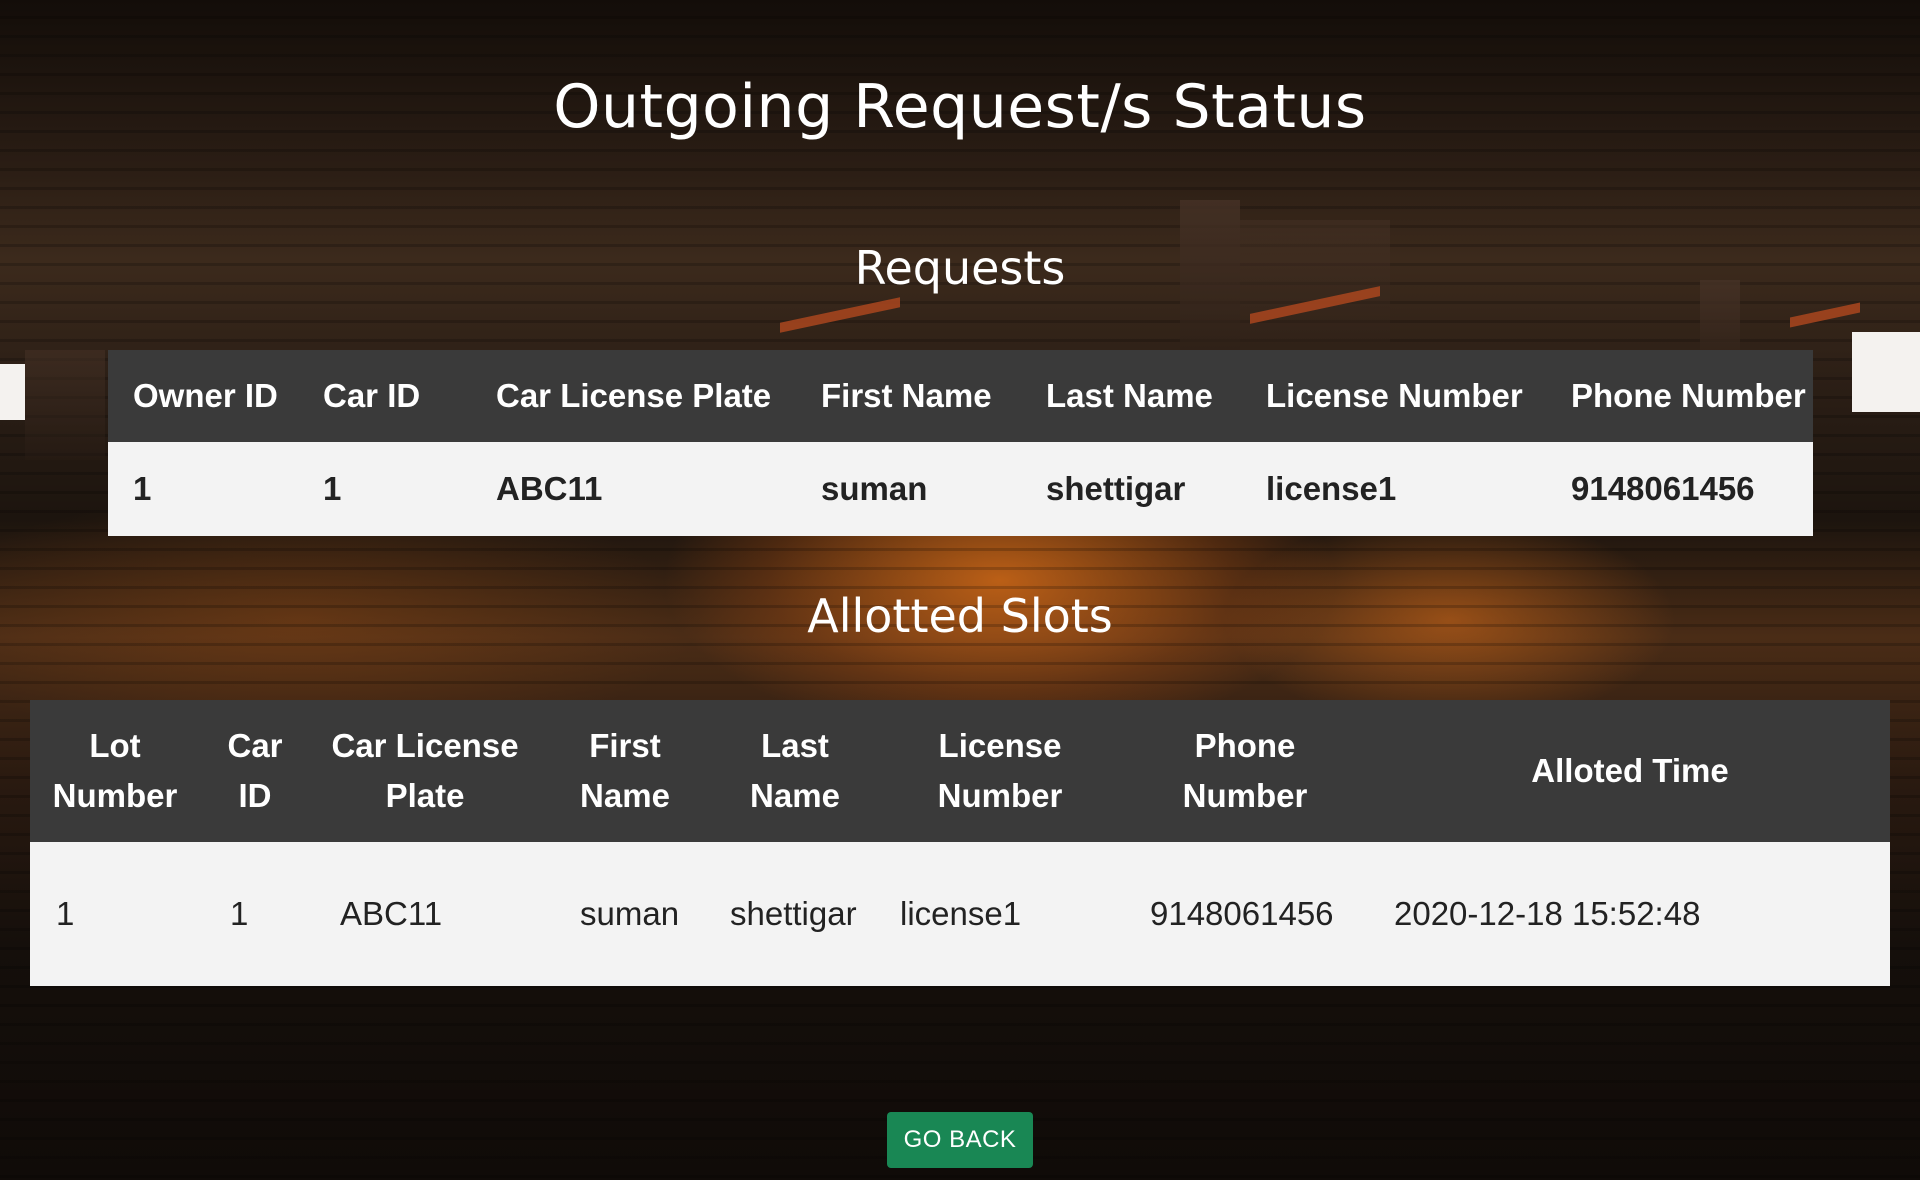  I want to click on cell-alloted-time: 2020-12-18 15:52:48, so click(1630, 914).